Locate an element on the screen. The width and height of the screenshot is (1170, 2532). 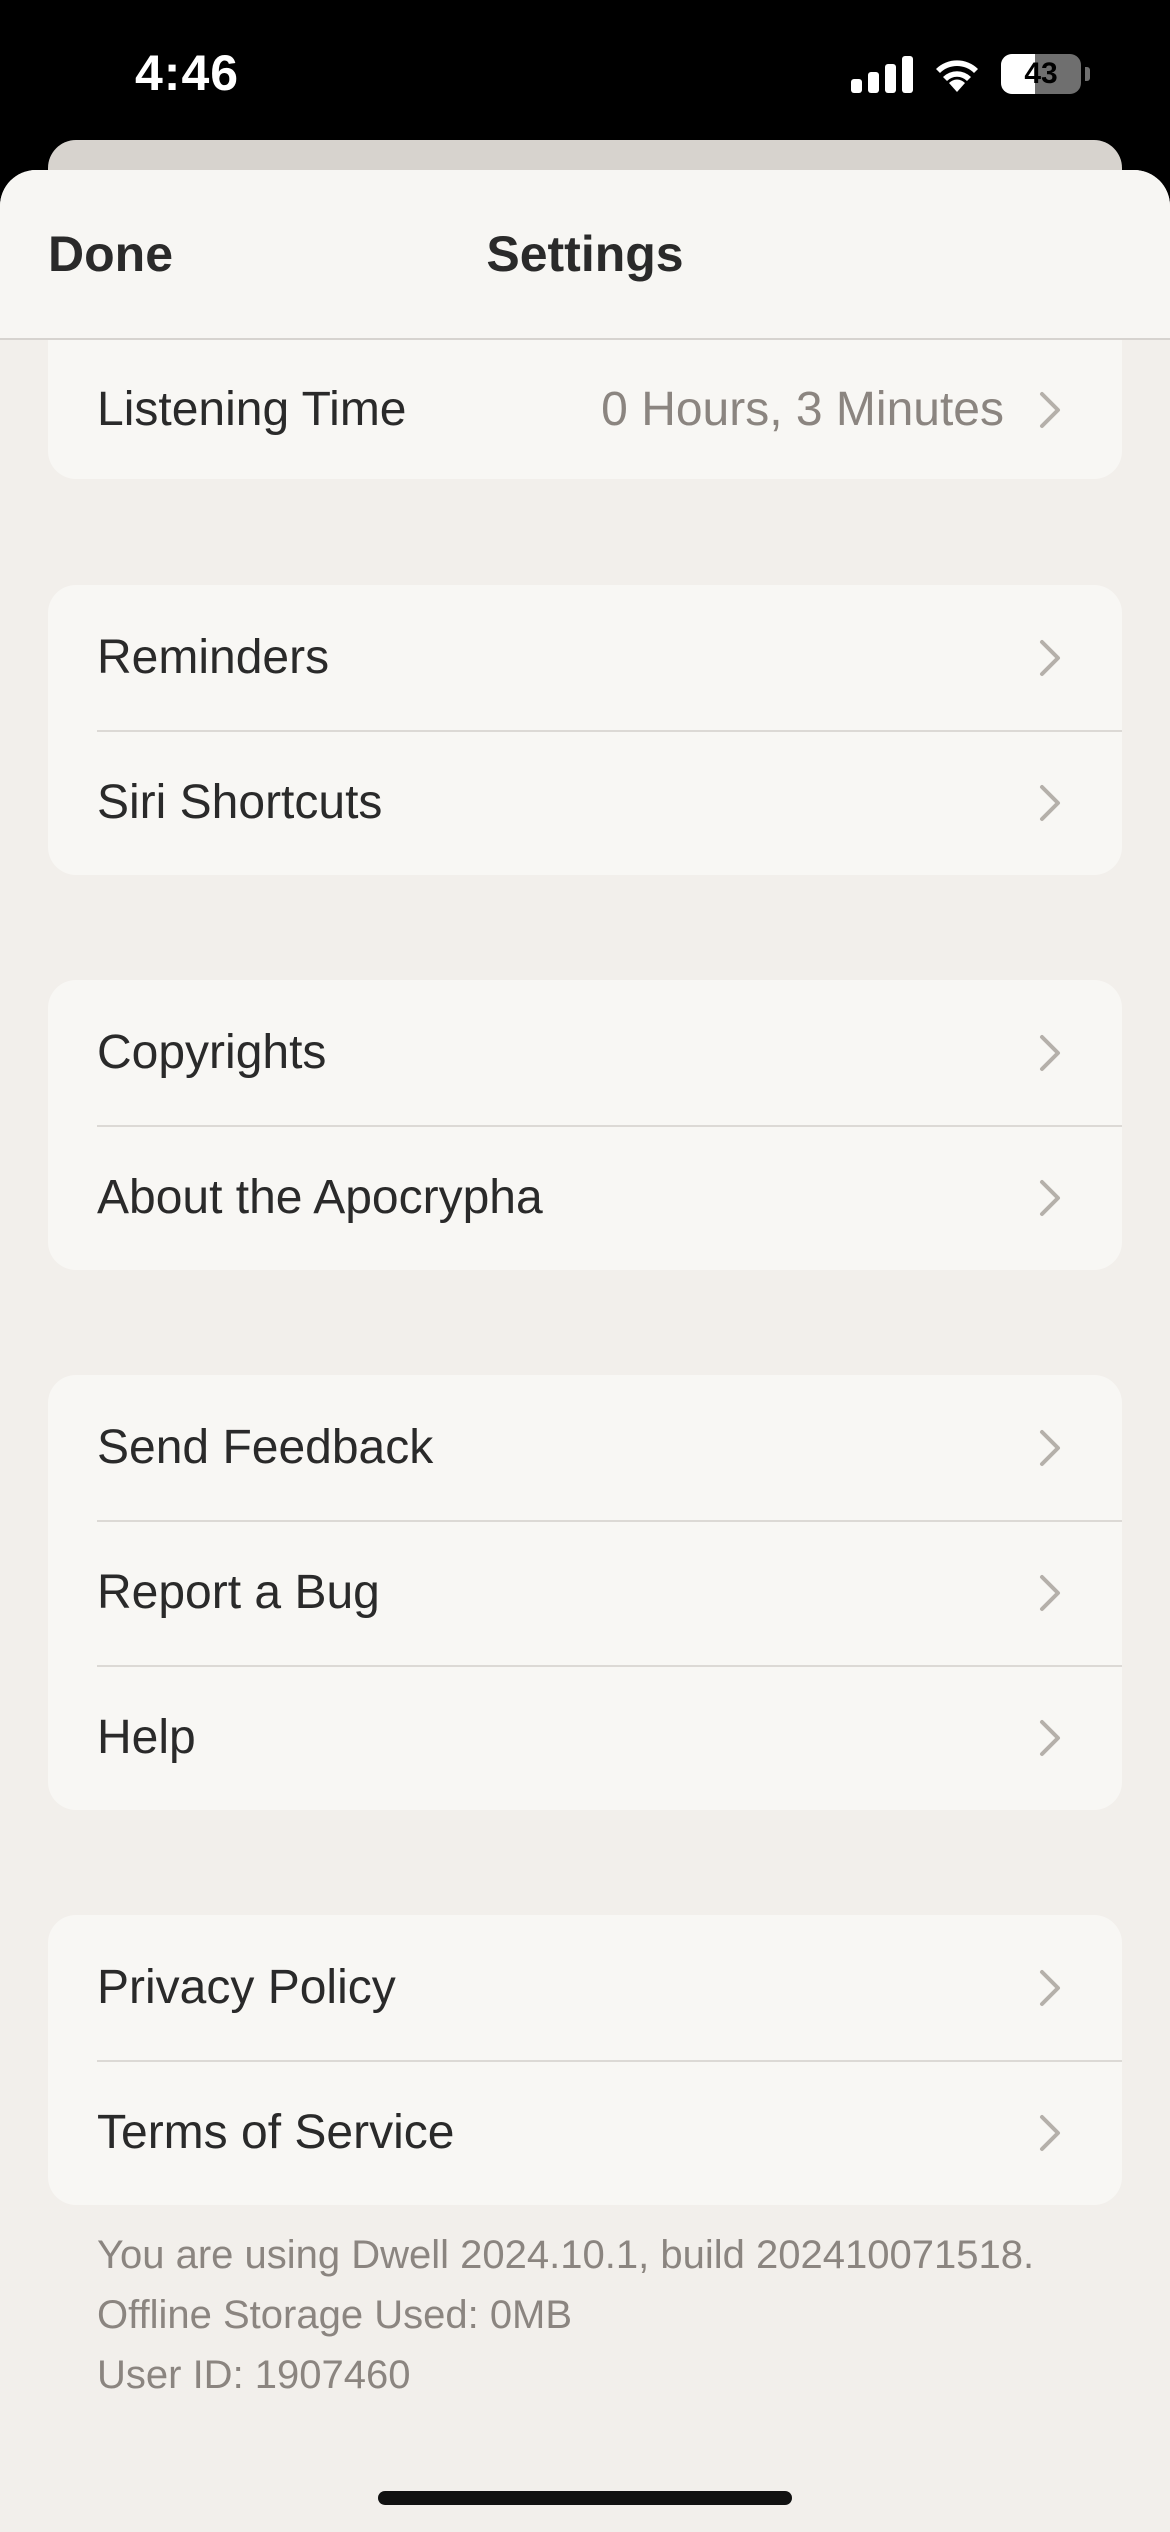
row-label: Help is located at coordinates (146, 1737).